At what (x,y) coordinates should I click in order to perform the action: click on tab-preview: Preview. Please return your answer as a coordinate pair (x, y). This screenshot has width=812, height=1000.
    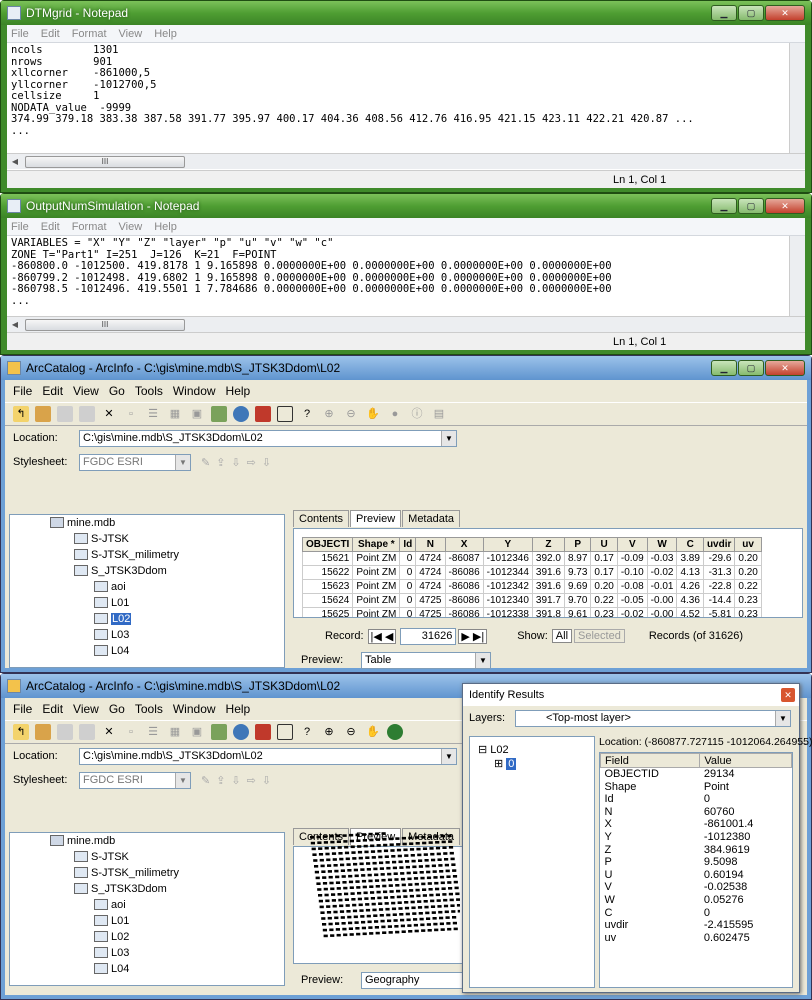
    Looking at the image, I should click on (376, 518).